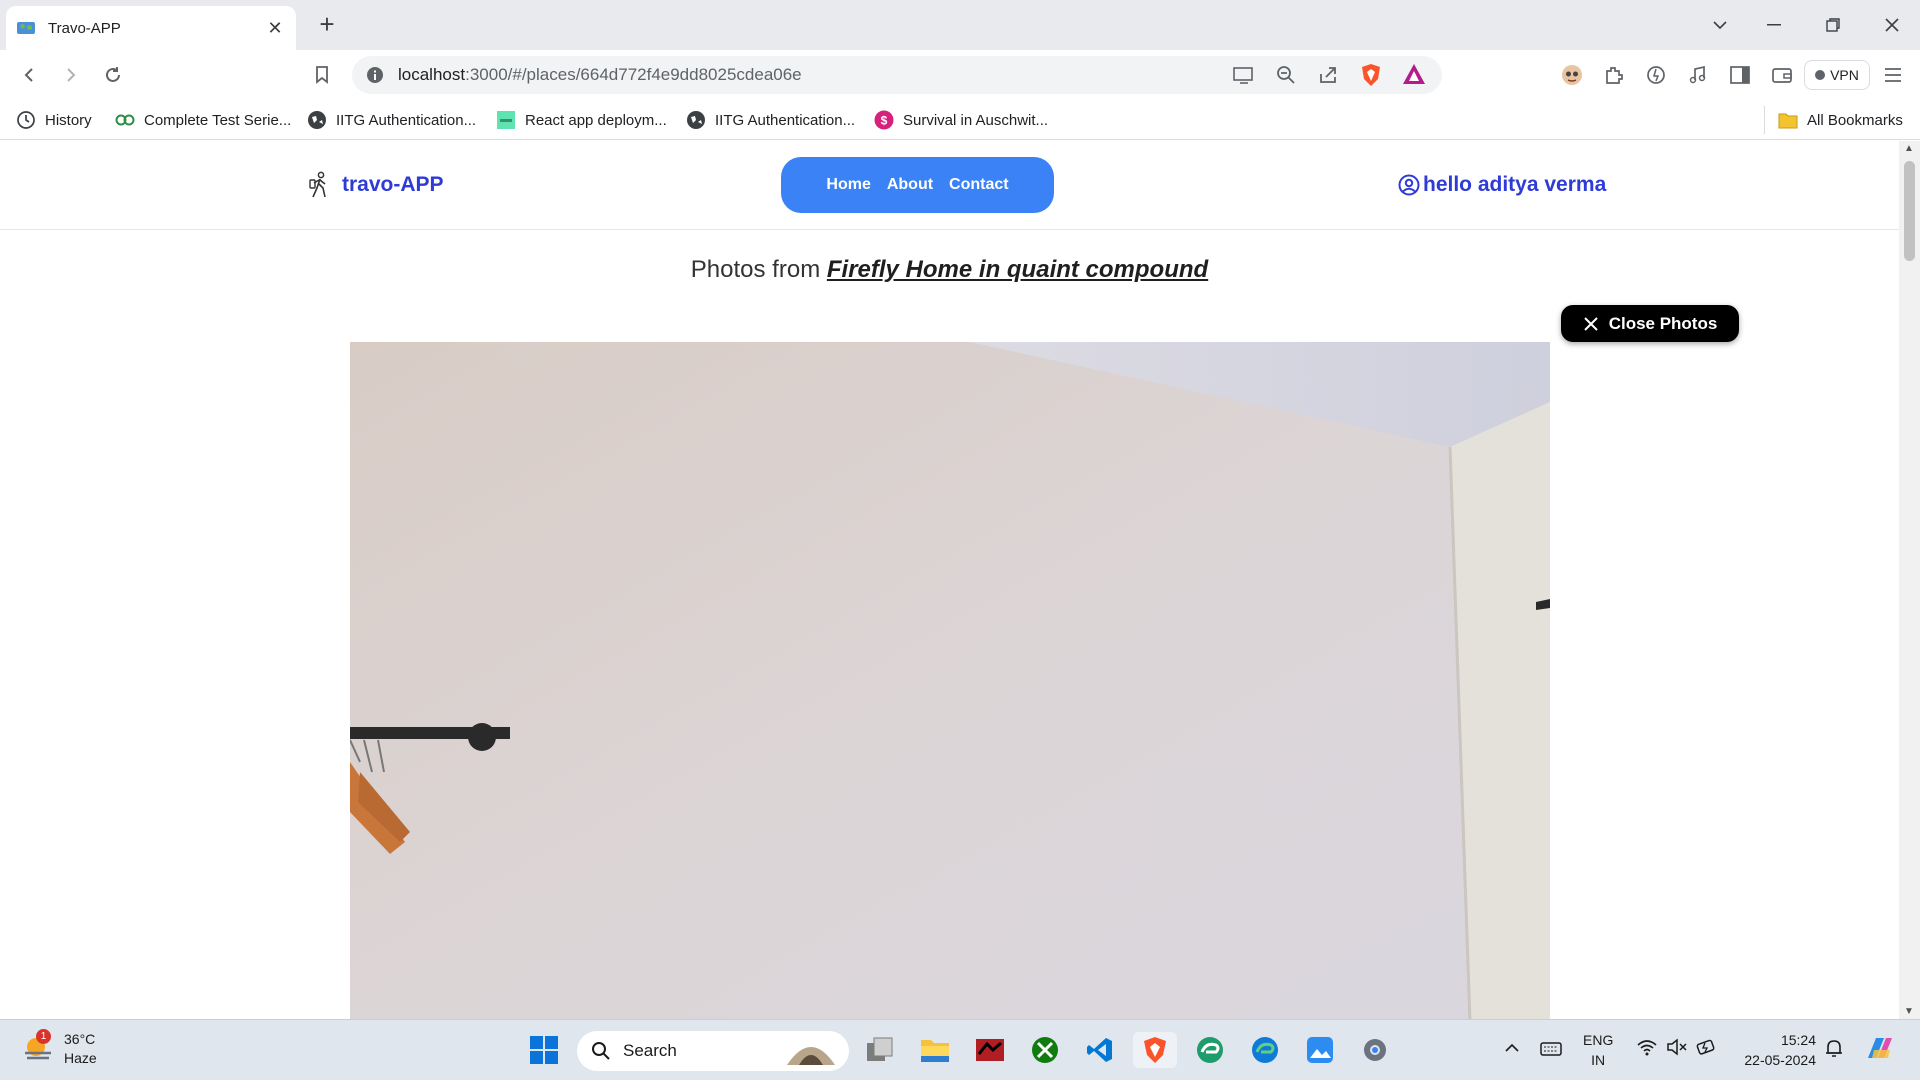 The width and height of the screenshot is (1920, 1080). I want to click on nav-about: About, so click(910, 185).